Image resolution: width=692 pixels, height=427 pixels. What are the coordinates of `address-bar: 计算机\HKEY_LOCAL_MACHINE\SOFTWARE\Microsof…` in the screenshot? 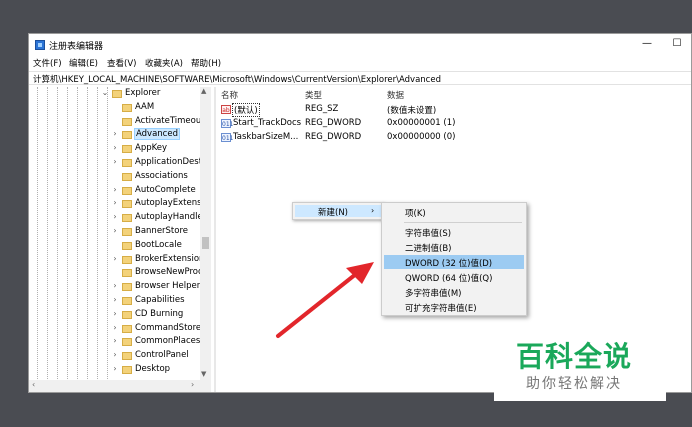 It's located at (360, 78).